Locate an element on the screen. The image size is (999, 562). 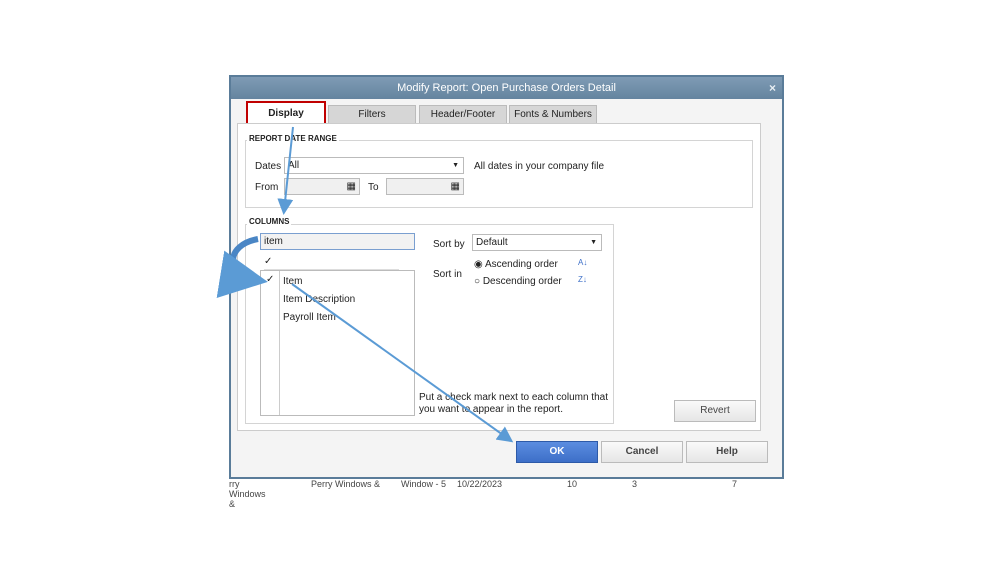
arrow-item-to-ok is located at coordinates (402, 363).